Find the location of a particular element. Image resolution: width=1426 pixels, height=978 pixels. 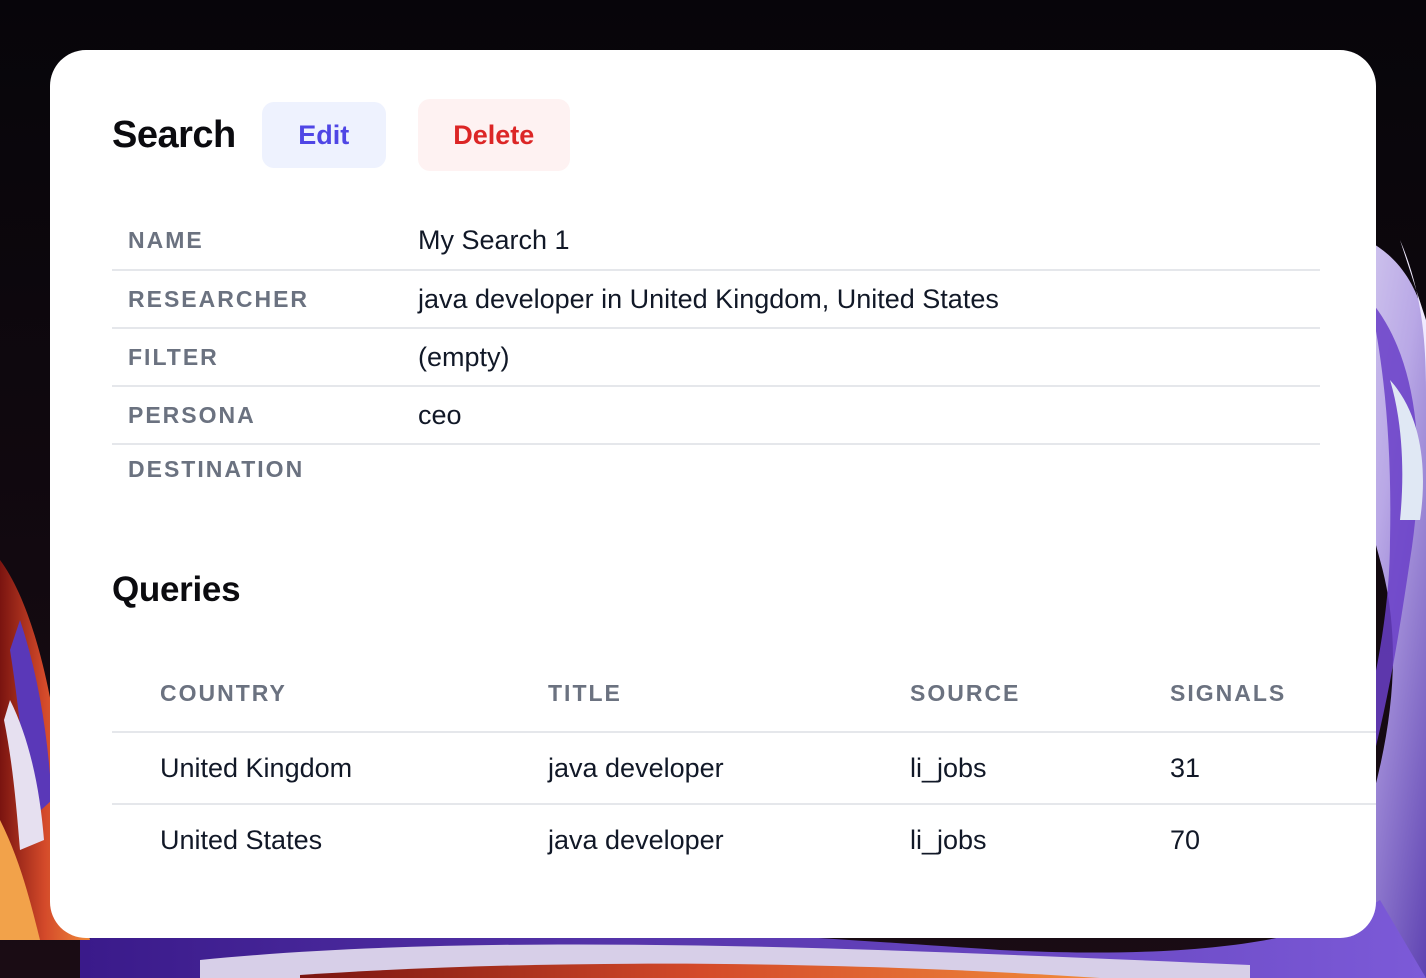

detail-row-destination: DESTINATION is located at coordinates (716, 469).